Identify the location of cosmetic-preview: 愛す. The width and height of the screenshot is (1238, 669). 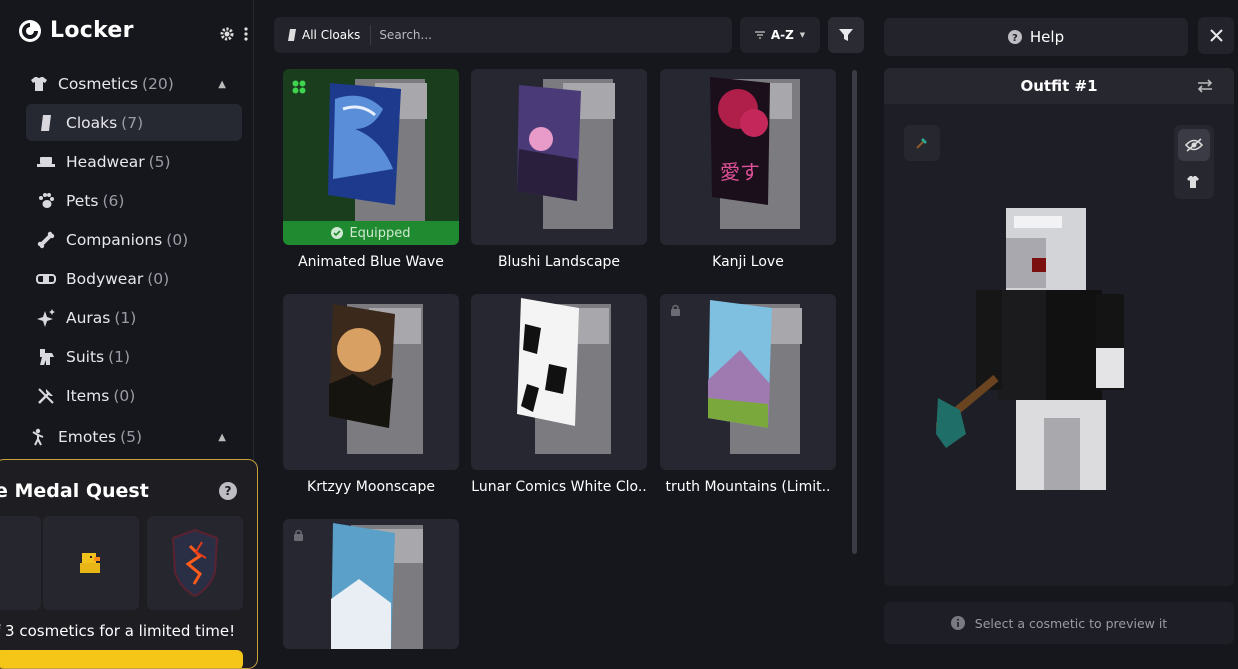
(755, 153).